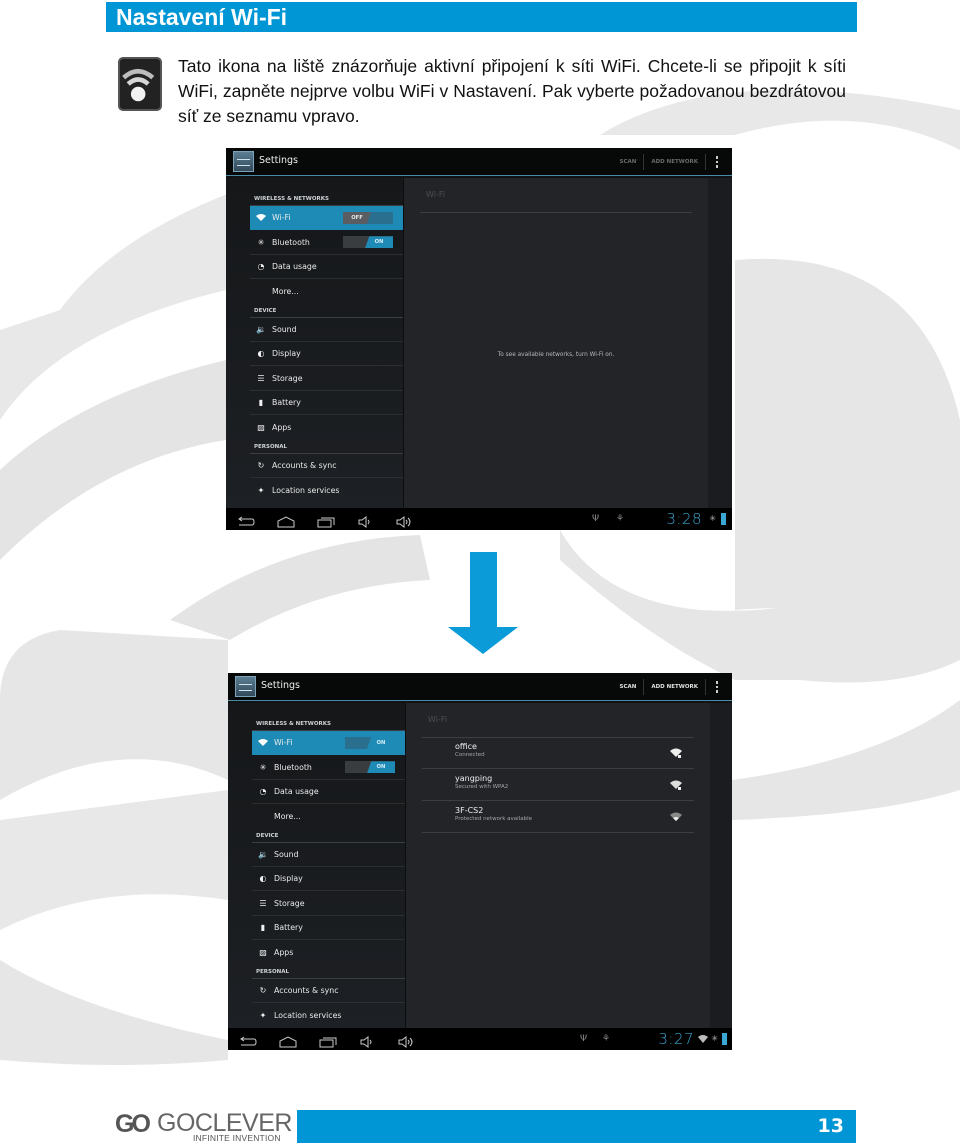 This screenshot has width=960, height=1146. What do you see at coordinates (676, 816) in the screenshot?
I see `wifi-signal-icon` at bounding box center [676, 816].